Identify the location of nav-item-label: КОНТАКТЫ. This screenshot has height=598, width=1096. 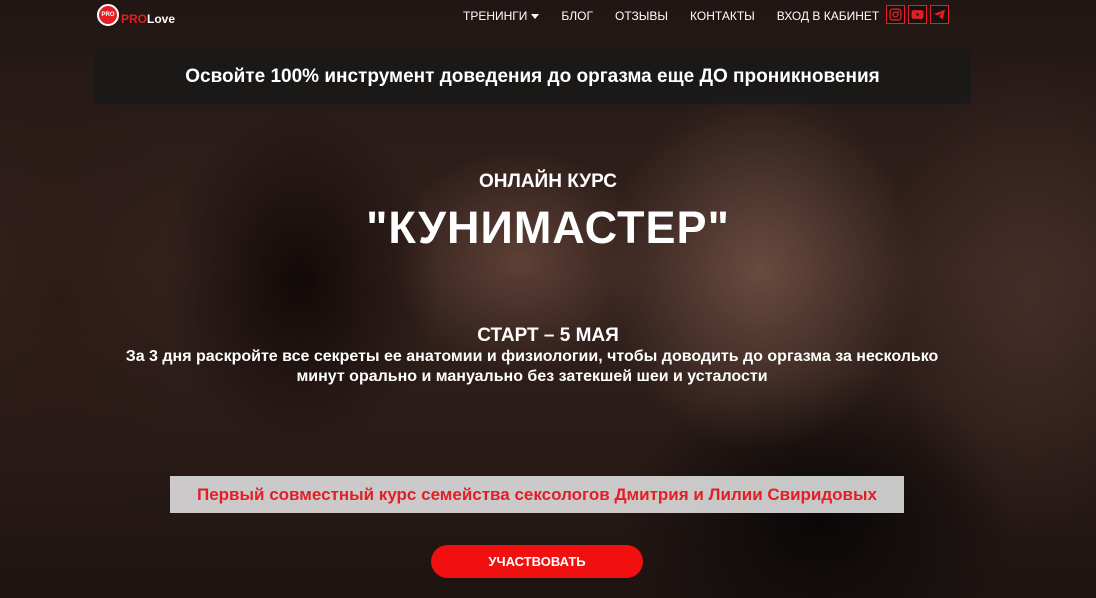
(722, 16).